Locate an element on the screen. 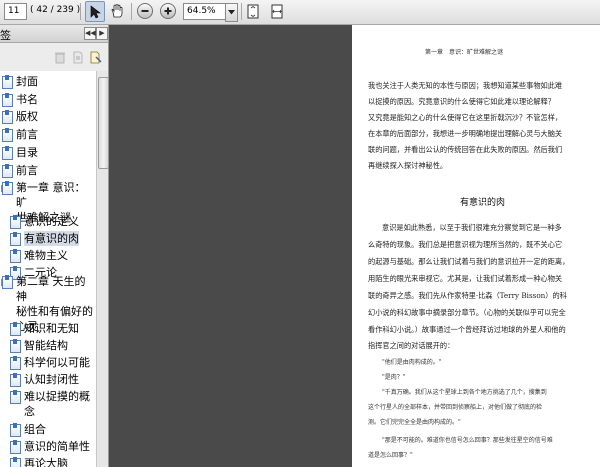  bookmark-item: 难物主义 is located at coordinates (39, 255).